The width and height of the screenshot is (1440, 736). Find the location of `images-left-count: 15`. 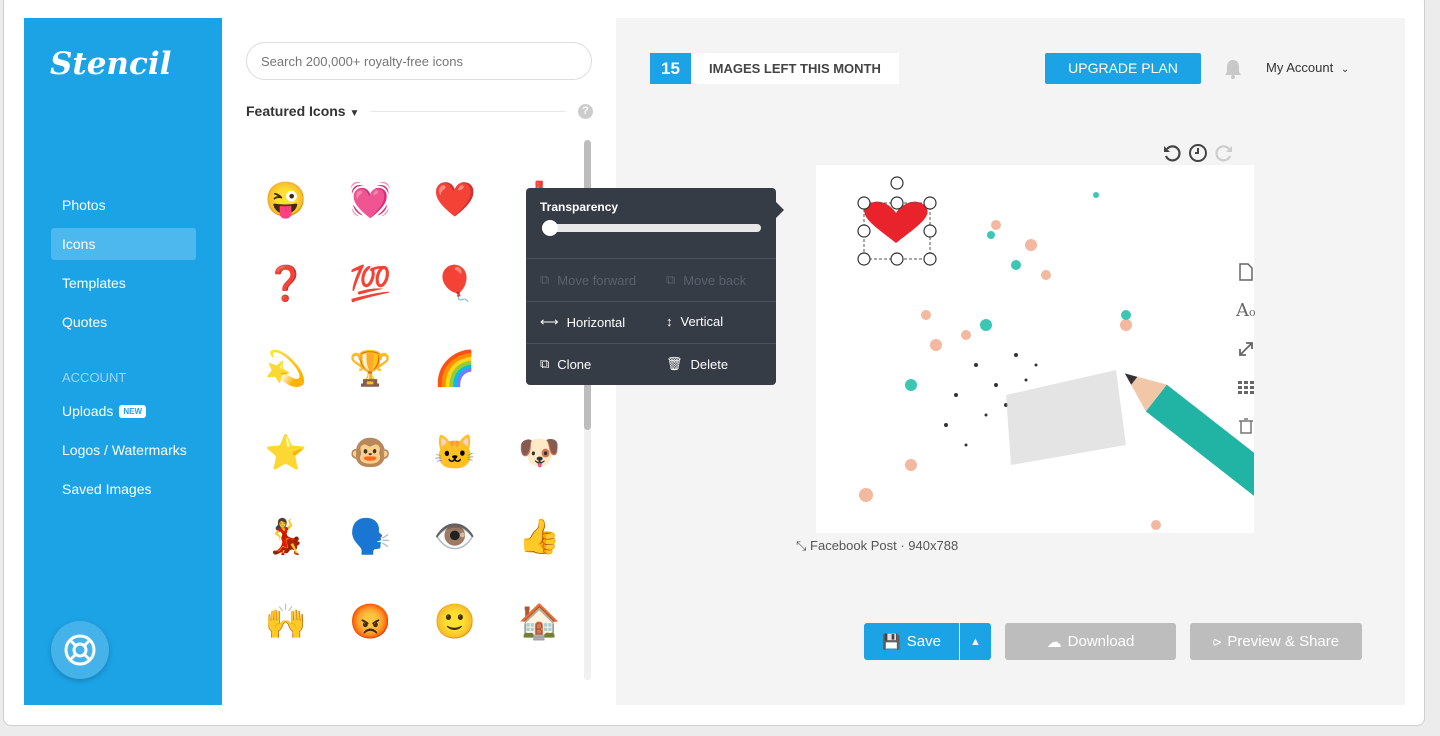

images-left-count: 15 is located at coordinates (670, 68).